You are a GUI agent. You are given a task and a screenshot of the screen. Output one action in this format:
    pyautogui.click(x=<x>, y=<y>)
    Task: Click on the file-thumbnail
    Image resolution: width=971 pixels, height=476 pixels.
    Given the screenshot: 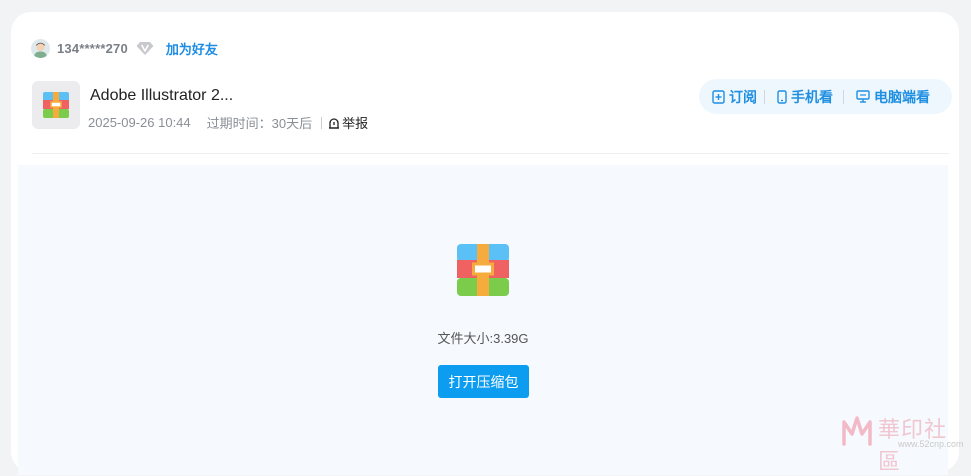 What is the action you would take?
    pyautogui.click(x=56, y=105)
    